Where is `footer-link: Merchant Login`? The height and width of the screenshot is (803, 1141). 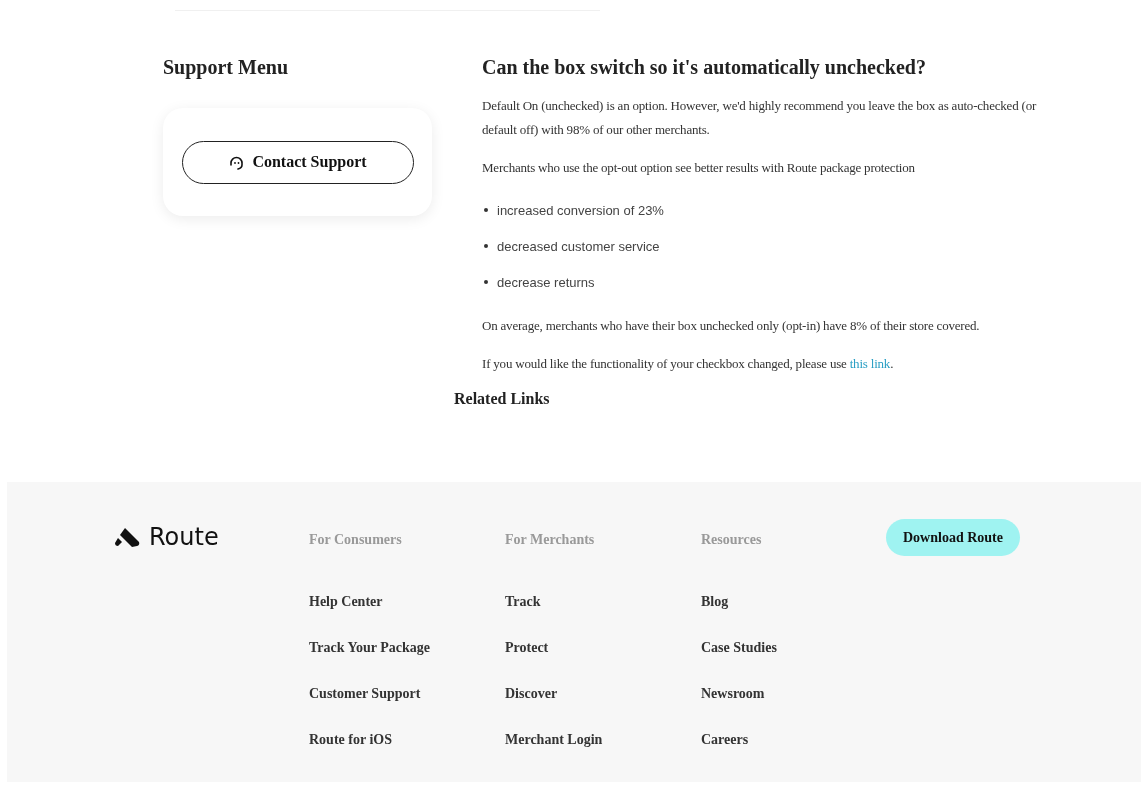
footer-link: Merchant Login is located at coordinates (554, 740).